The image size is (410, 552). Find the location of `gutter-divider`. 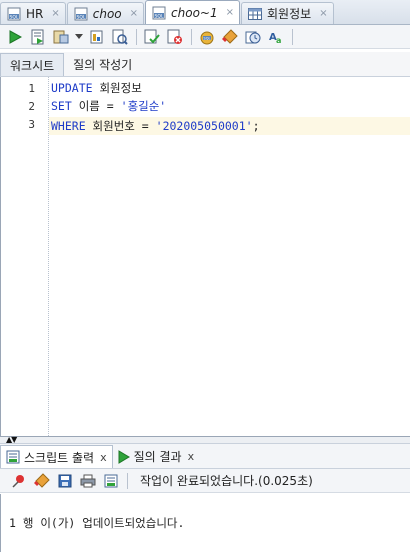

gutter-divider is located at coordinates (49, 256).